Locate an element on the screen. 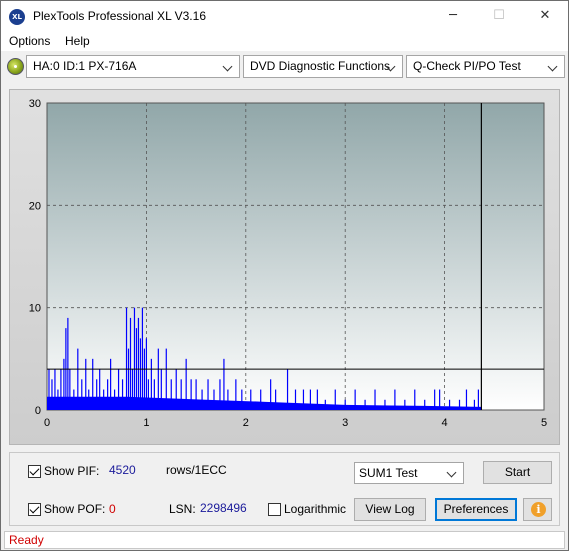 The width and height of the screenshot is (569, 551). drive-select: HA:0 ID:1 PX-716A is located at coordinates (133, 66).